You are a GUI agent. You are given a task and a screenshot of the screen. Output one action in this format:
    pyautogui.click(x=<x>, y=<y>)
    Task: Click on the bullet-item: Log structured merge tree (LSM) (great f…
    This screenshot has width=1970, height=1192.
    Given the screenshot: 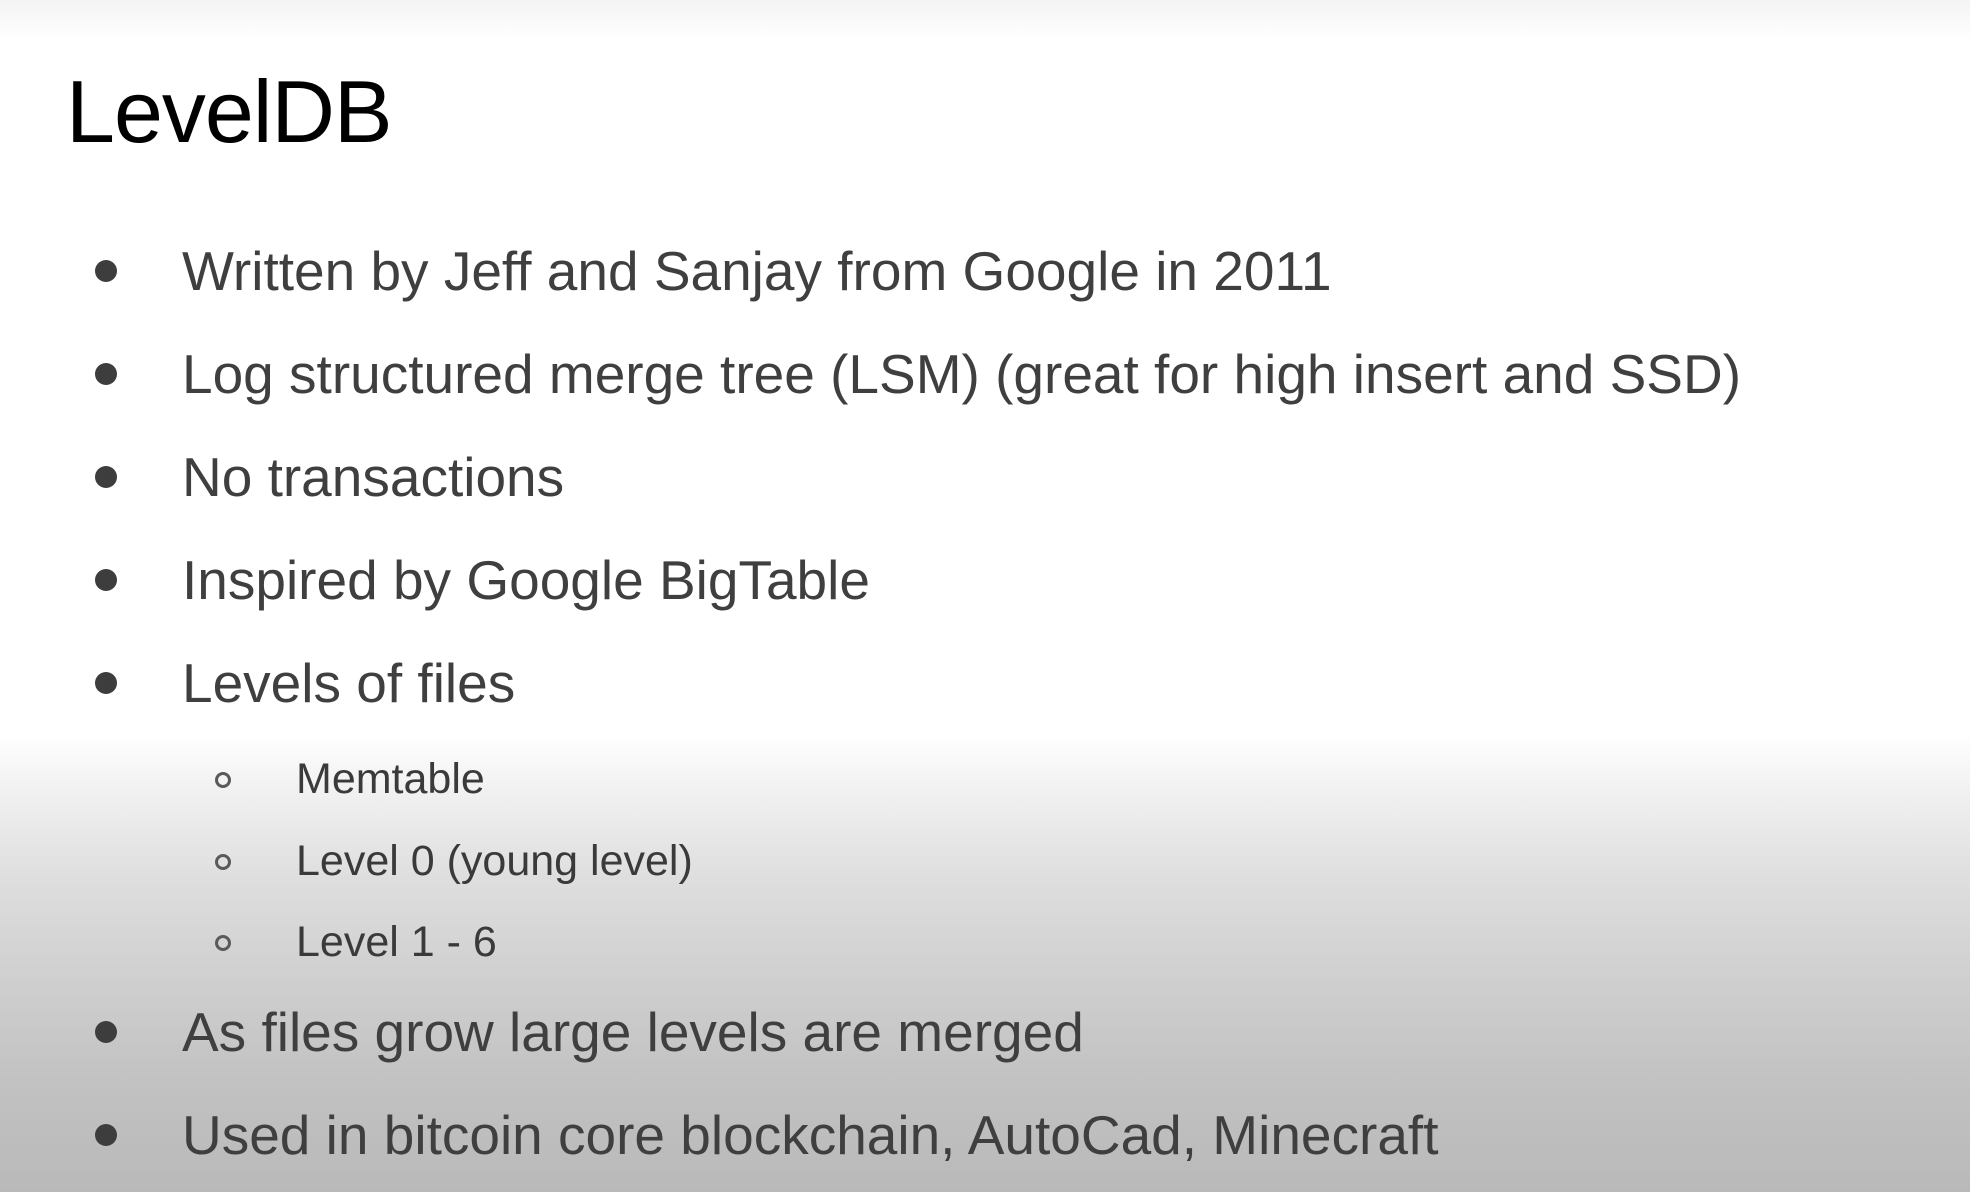 What is the action you would take?
    pyautogui.click(x=985, y=372)
    